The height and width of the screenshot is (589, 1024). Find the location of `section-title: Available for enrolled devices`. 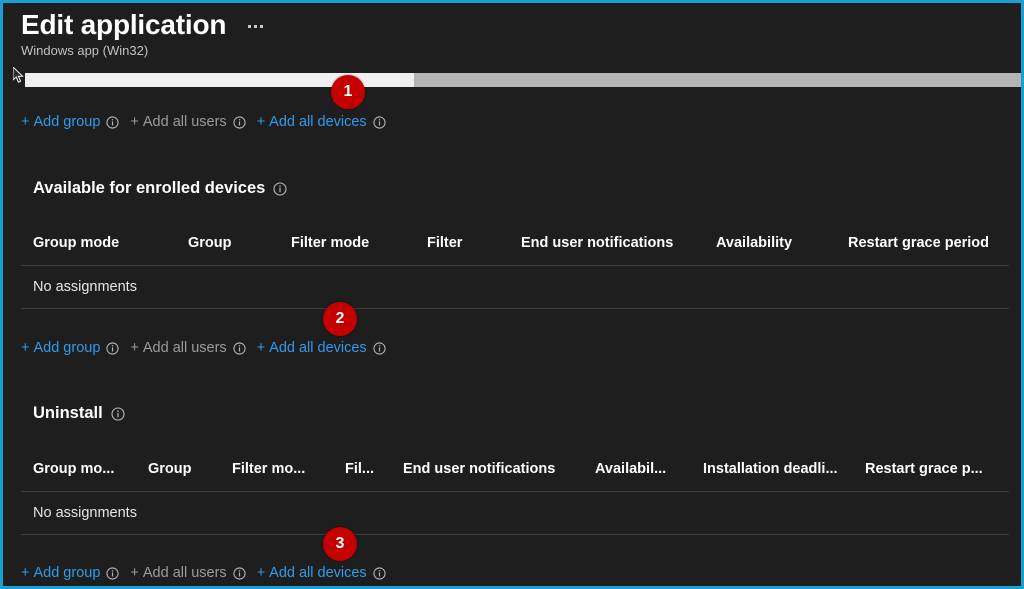

section-title: Available for enrolled devices is located at coordinates (149, 188).